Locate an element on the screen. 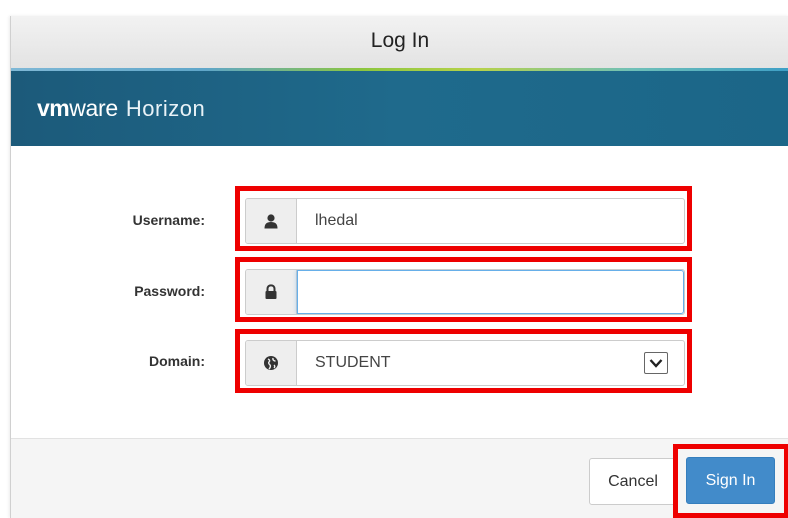  domain-label: Domain: is located at coordinates (177, 361).